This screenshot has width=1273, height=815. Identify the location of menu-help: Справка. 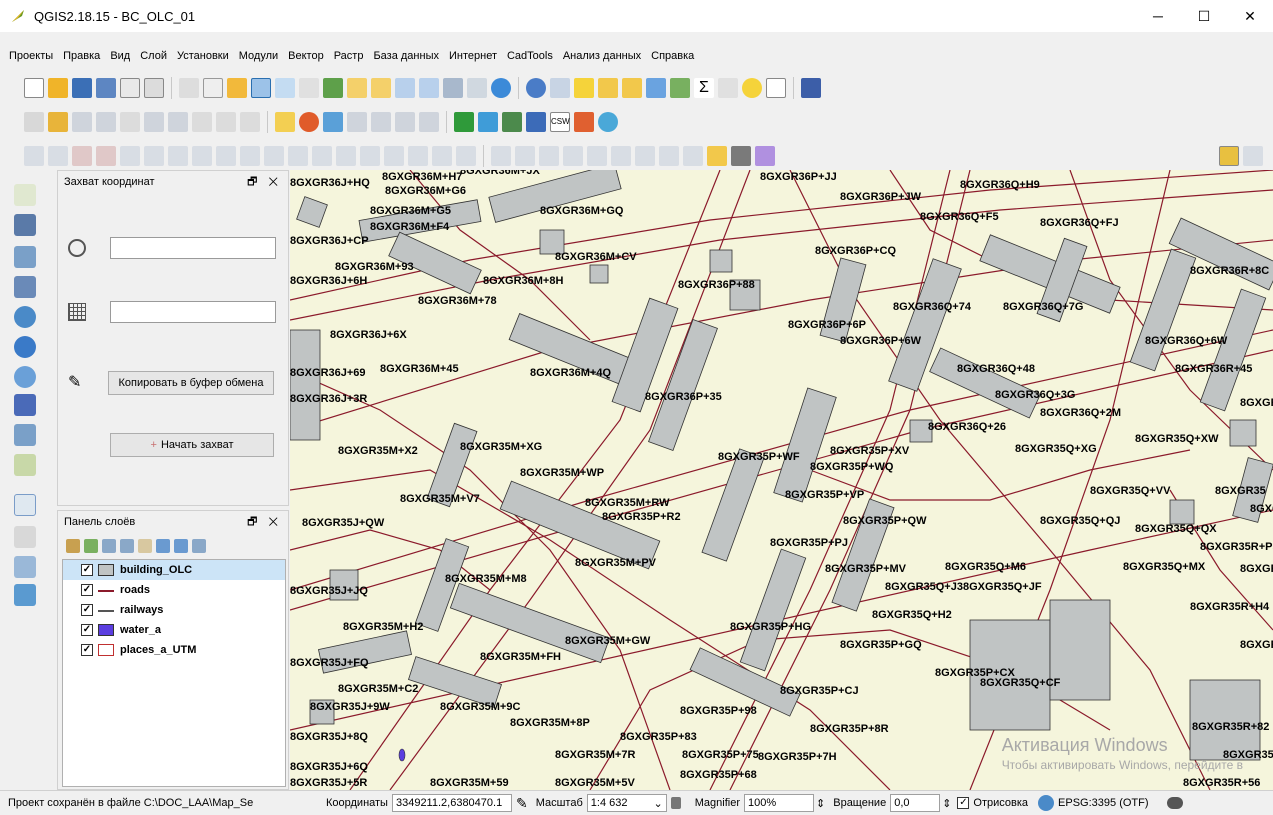
(672, 56).